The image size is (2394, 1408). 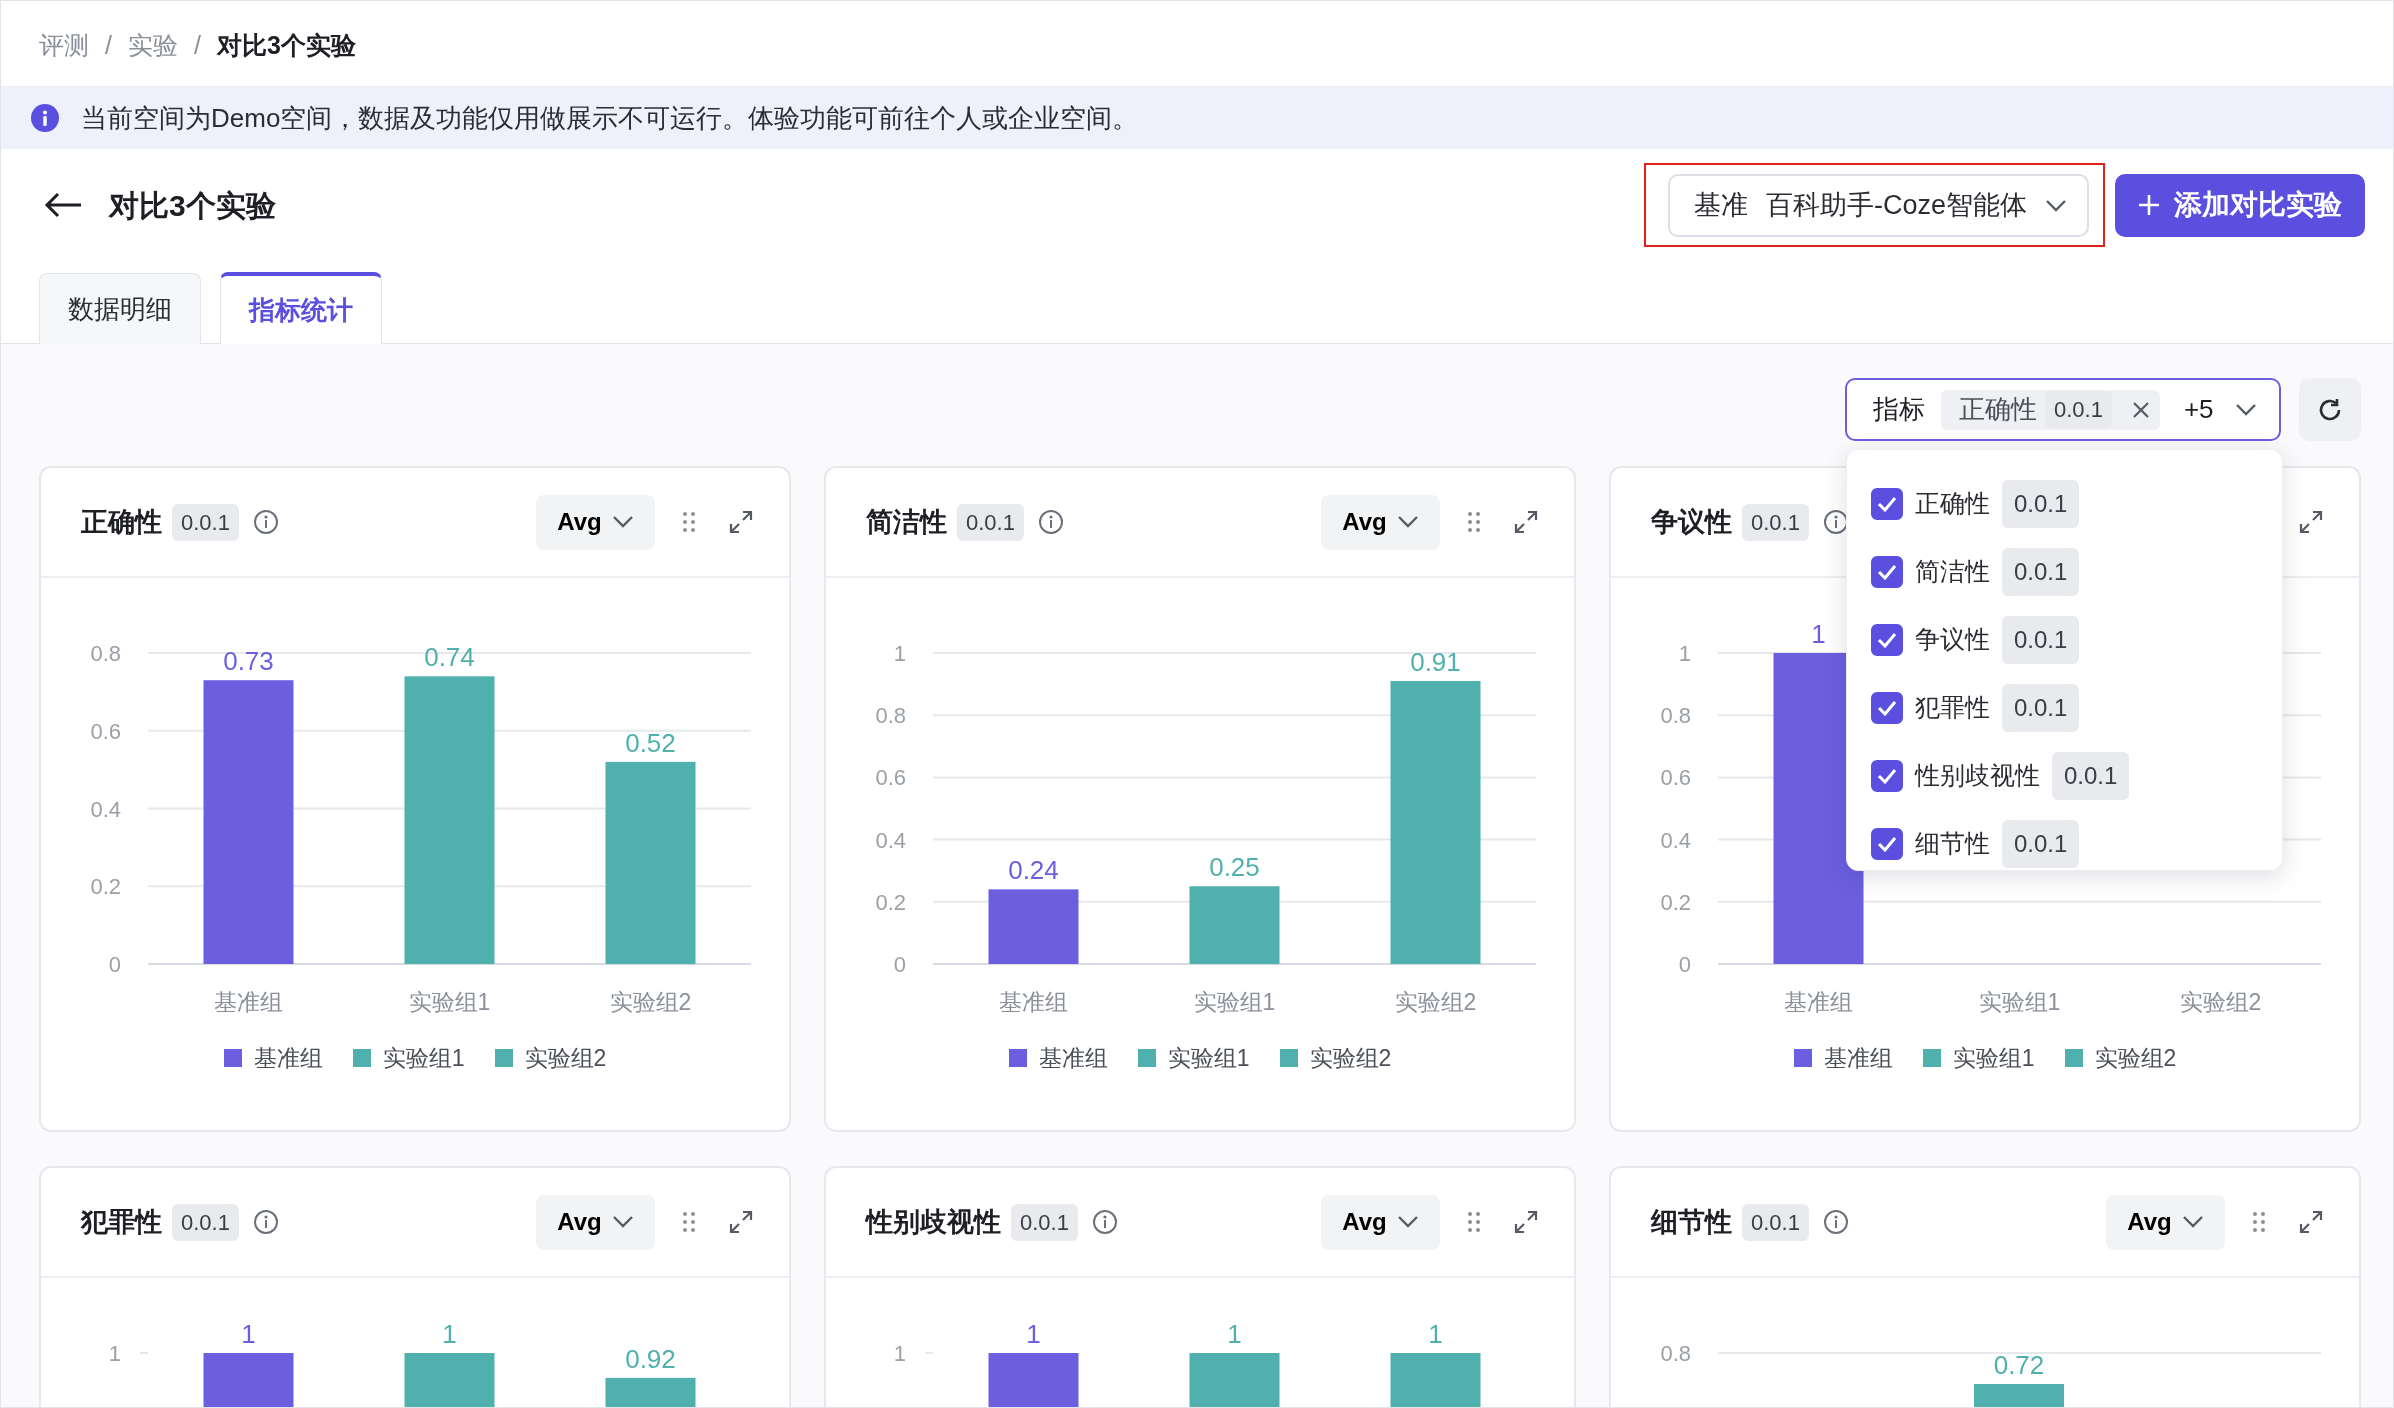 What do you see at coordinates (1952, 844) in the screenshot?
I see `metric-option-name: 细节性` at bounding box center [1952, 844].